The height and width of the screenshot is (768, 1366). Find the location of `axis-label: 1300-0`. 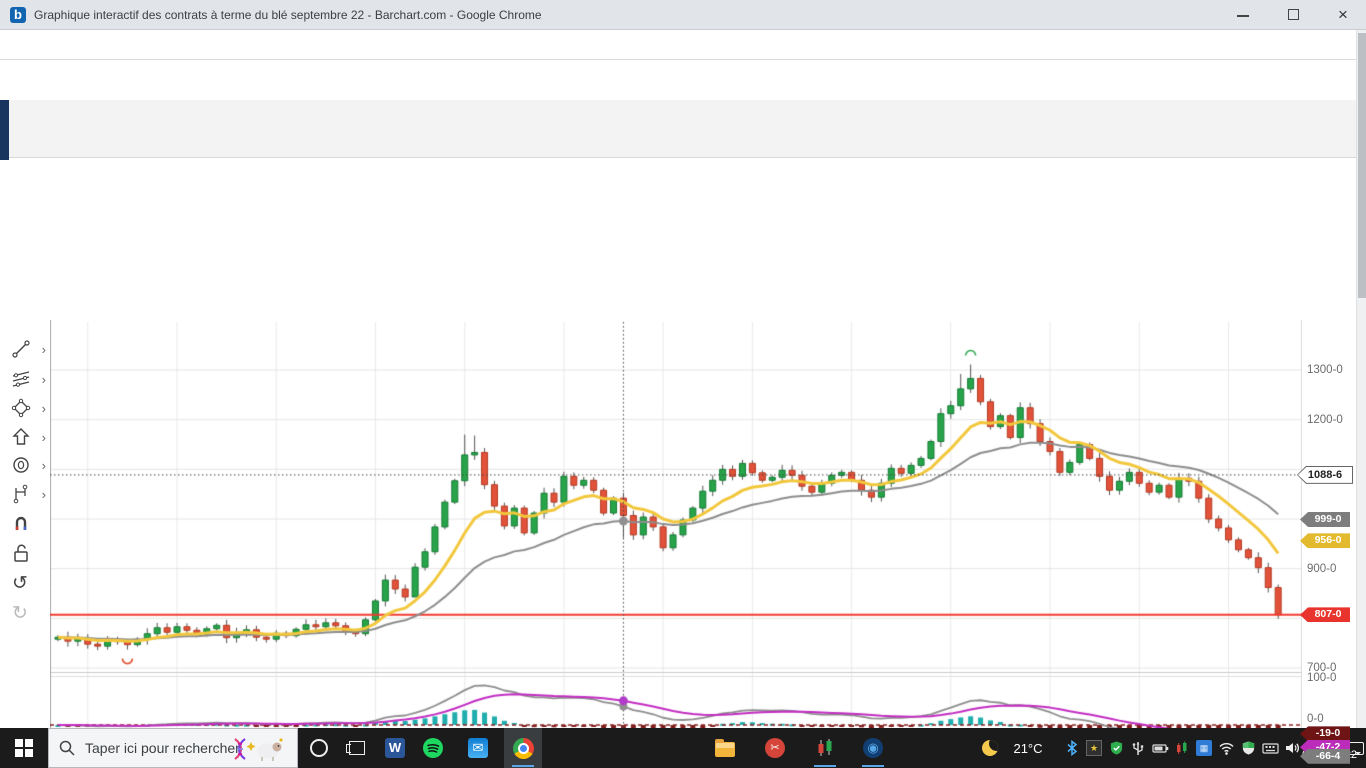

axis-label: 1300-0 is located at coordinates (1325, 370).